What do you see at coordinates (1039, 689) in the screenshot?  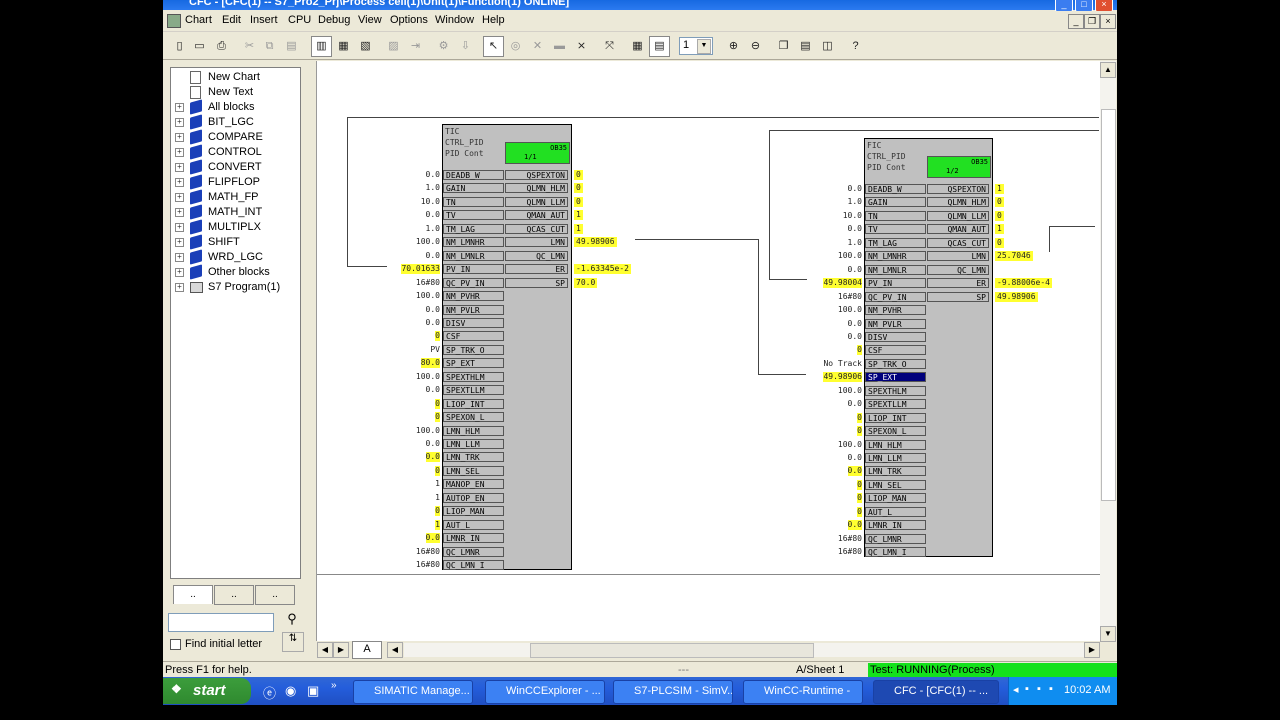 I see `tray-volume-icon: ▪` at bounding box center [1039, 689].